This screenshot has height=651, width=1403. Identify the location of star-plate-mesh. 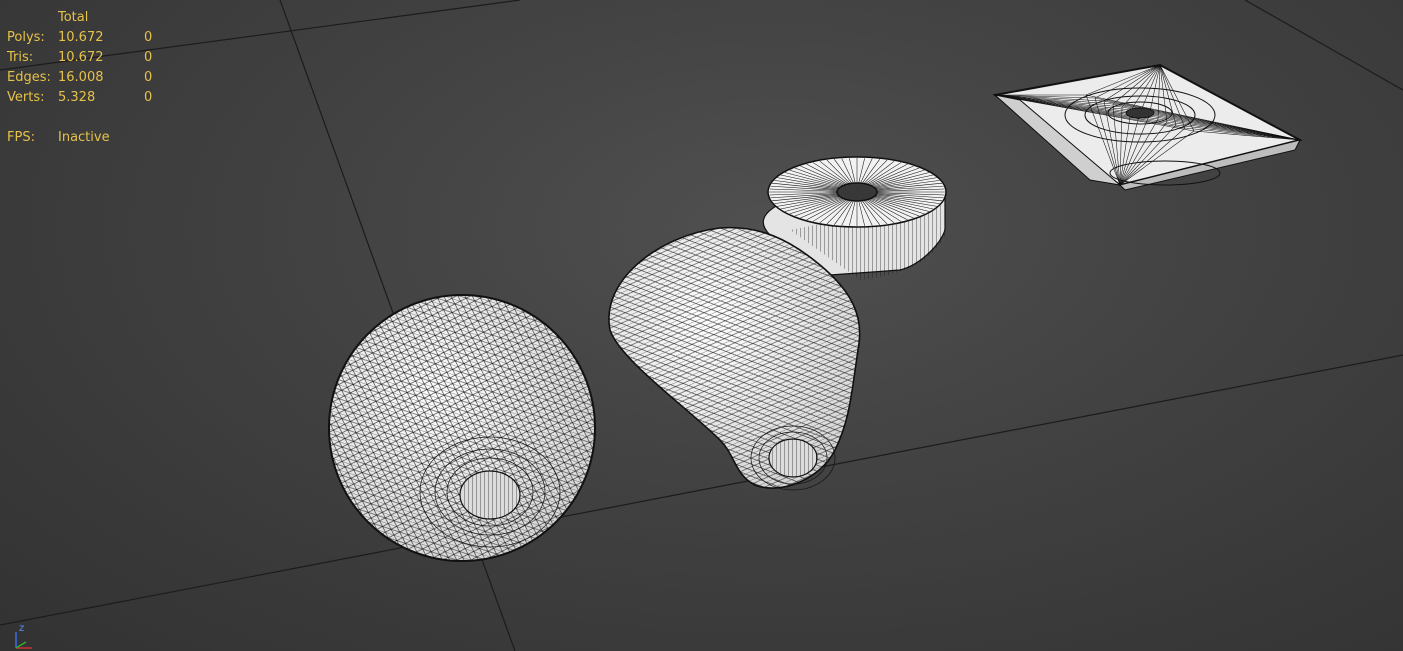
(1147, 127).